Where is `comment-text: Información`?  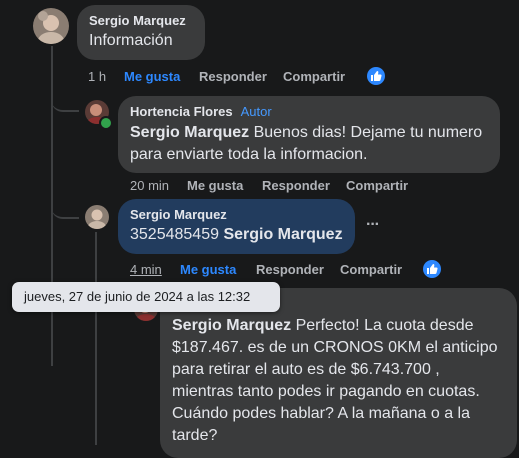 comment-text: Información is located at coordinates (131, 40).